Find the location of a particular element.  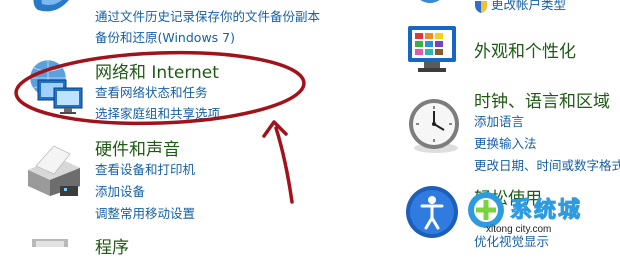

backup-file-history-link: 通过文件历史记录保存你的文件备份副本 is located at coordinates (207, 15).